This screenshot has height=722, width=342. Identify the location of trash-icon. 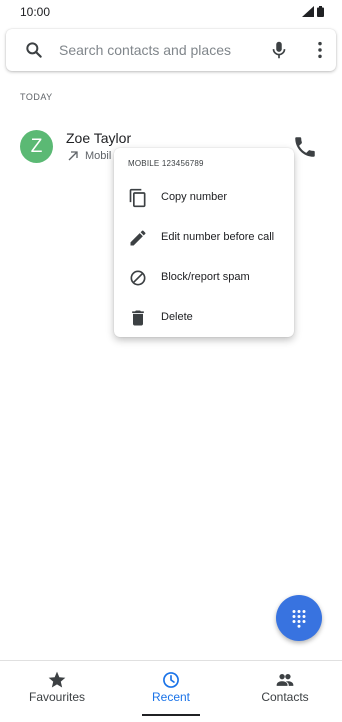
(138, 318).